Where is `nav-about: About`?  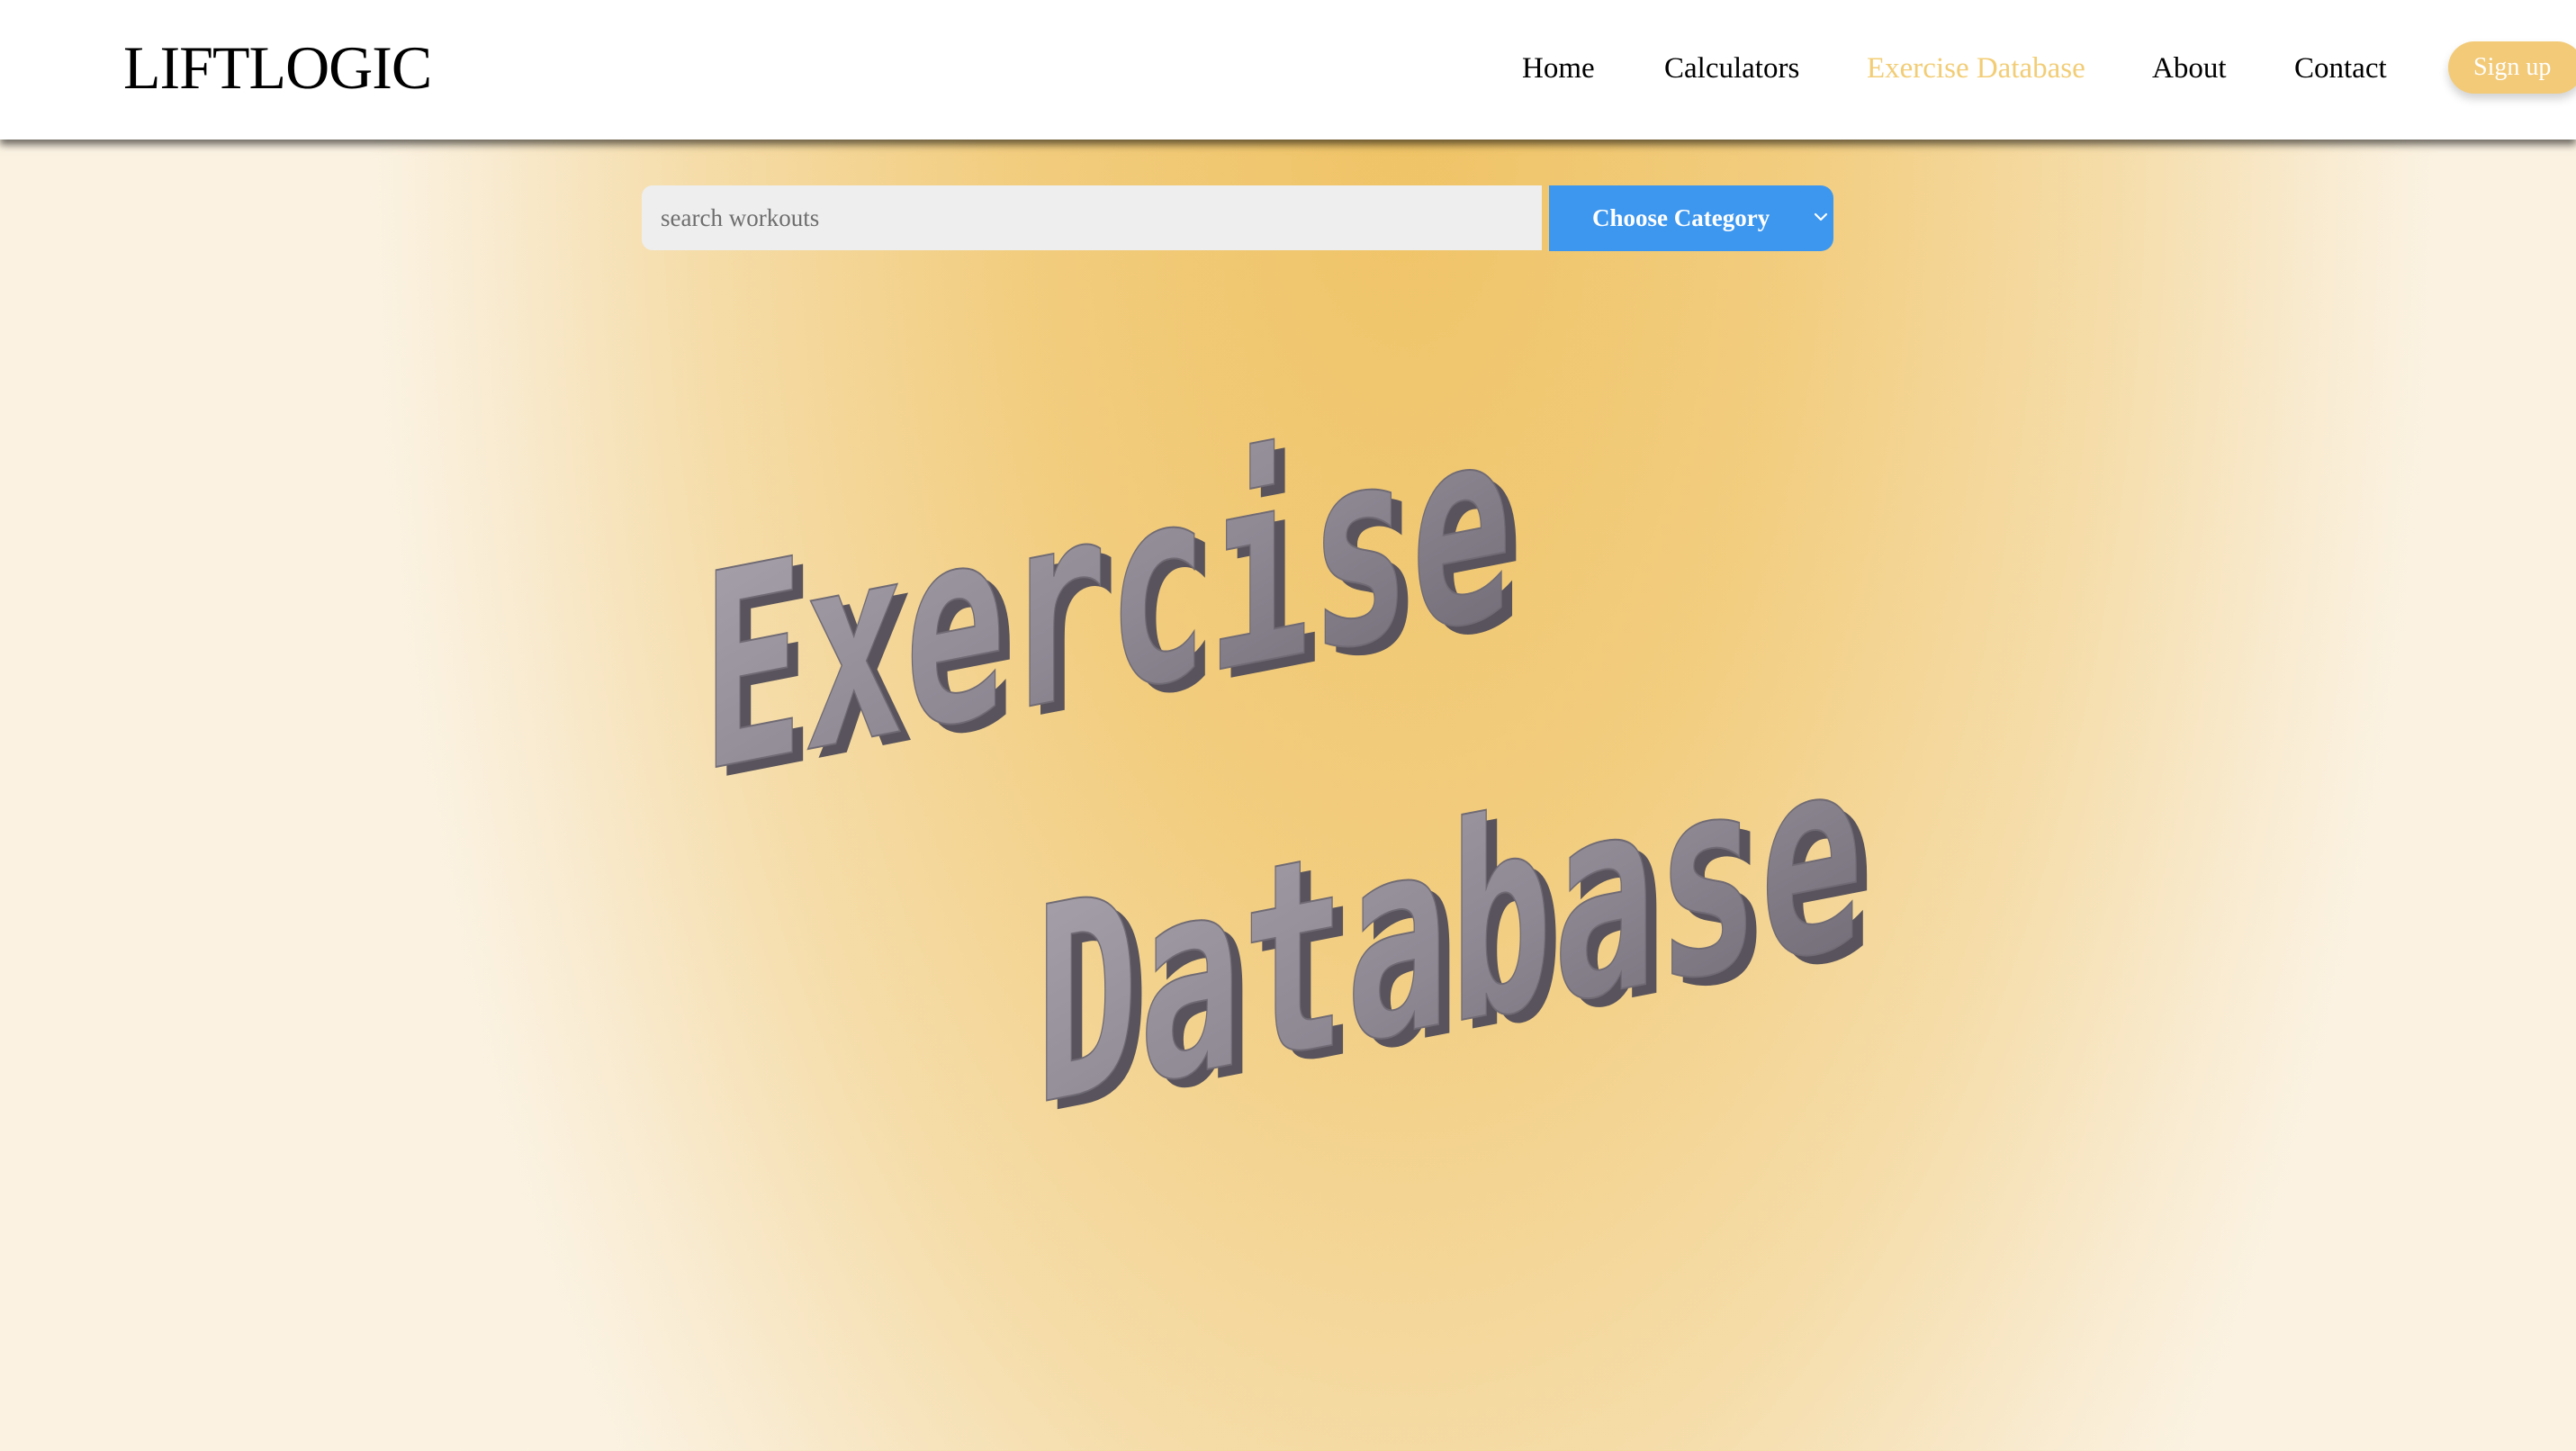 nav-about: About is located at coordinates (2189, 68).